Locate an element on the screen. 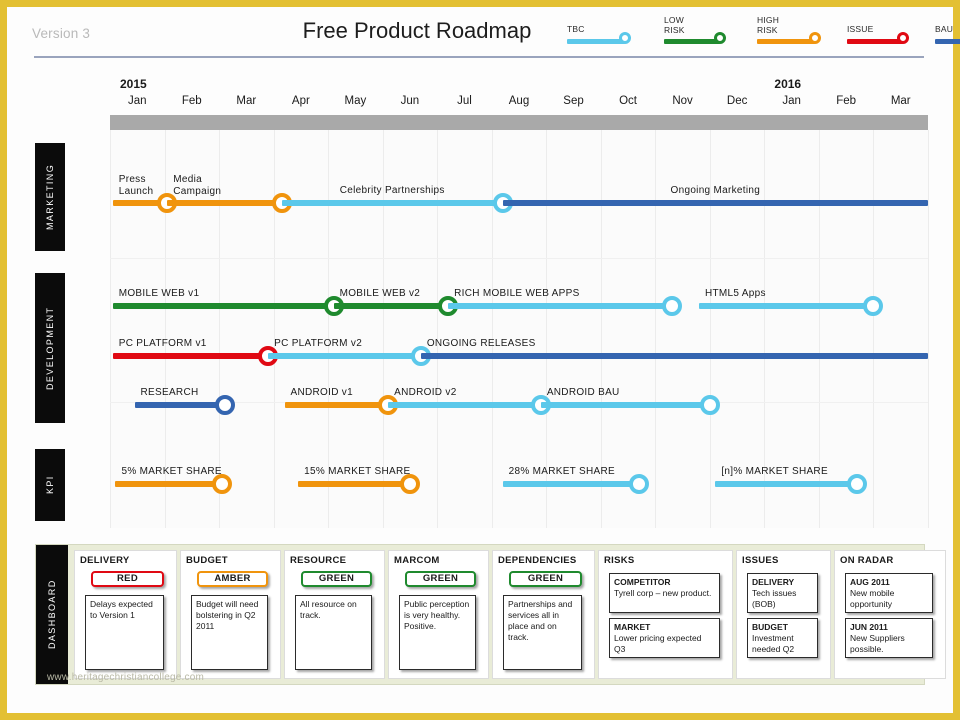 This screenshot has width=960, height=720. note-text: Budget will need bolstering in Q2 2011 is located at coordinates (227, 615).